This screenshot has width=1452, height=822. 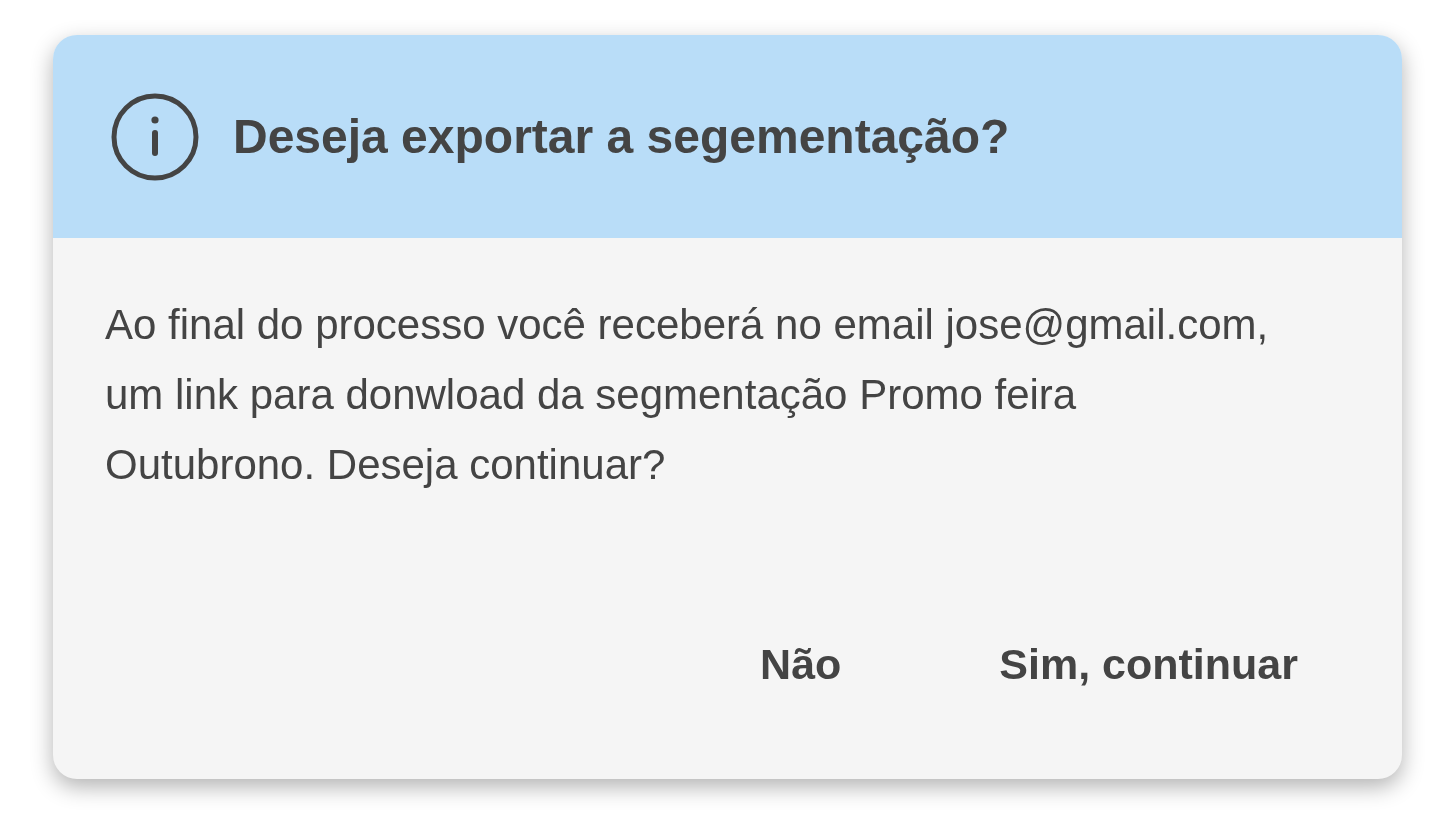 What do you see at coordinates (155, 136) in the screenshot?
I see `info-icon` at bounding box center [155, 136].